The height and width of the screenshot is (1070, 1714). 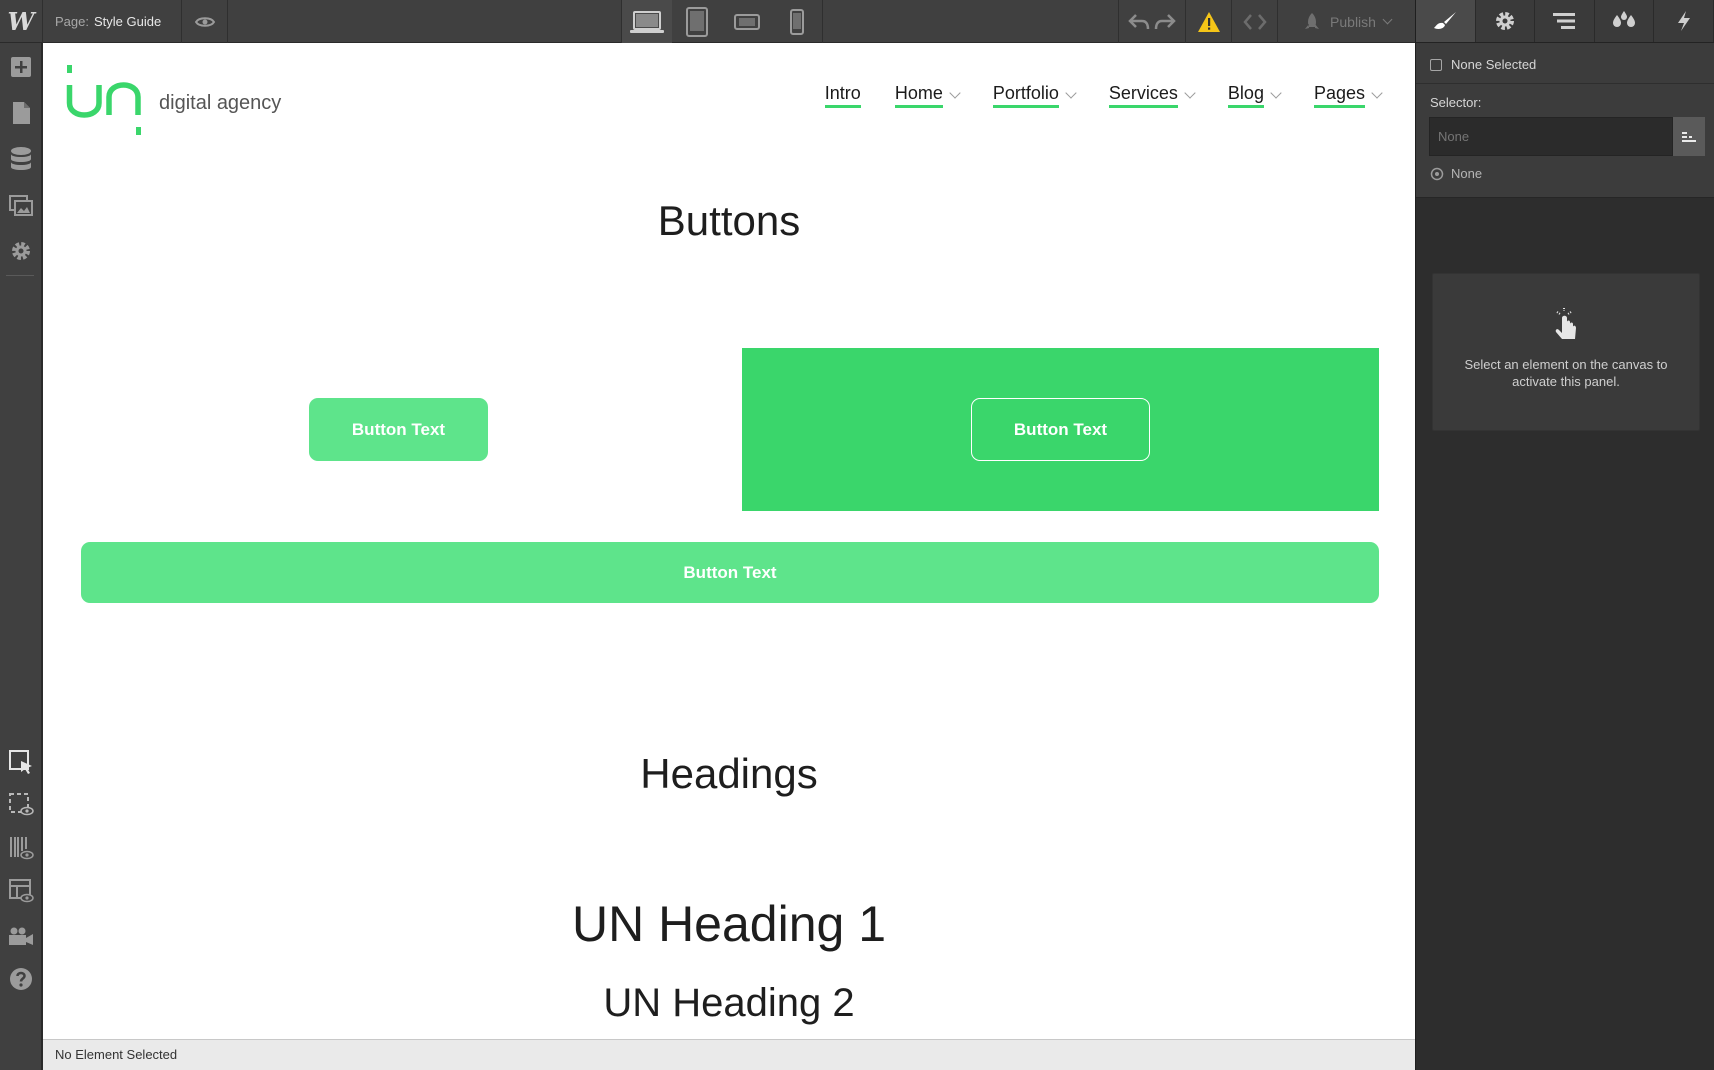 I want to click on assets-panel-button, so click(x=21, y=206).